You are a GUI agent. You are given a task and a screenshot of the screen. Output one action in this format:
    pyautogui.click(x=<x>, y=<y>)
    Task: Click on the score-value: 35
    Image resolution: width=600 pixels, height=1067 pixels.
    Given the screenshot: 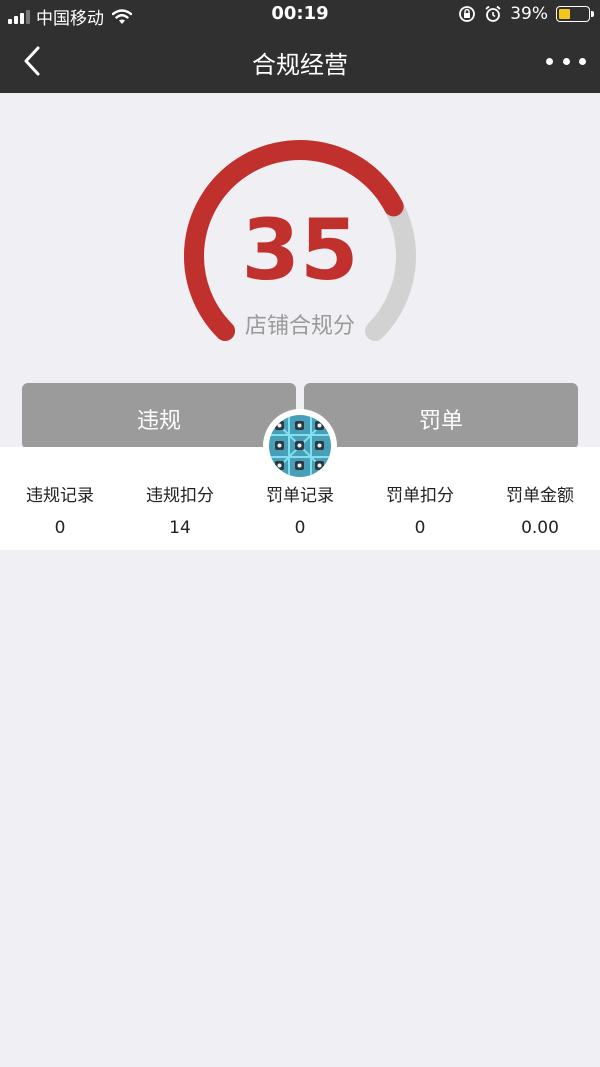 What is the action you would take?
    pyautogui.click(x=300, y=250)
    